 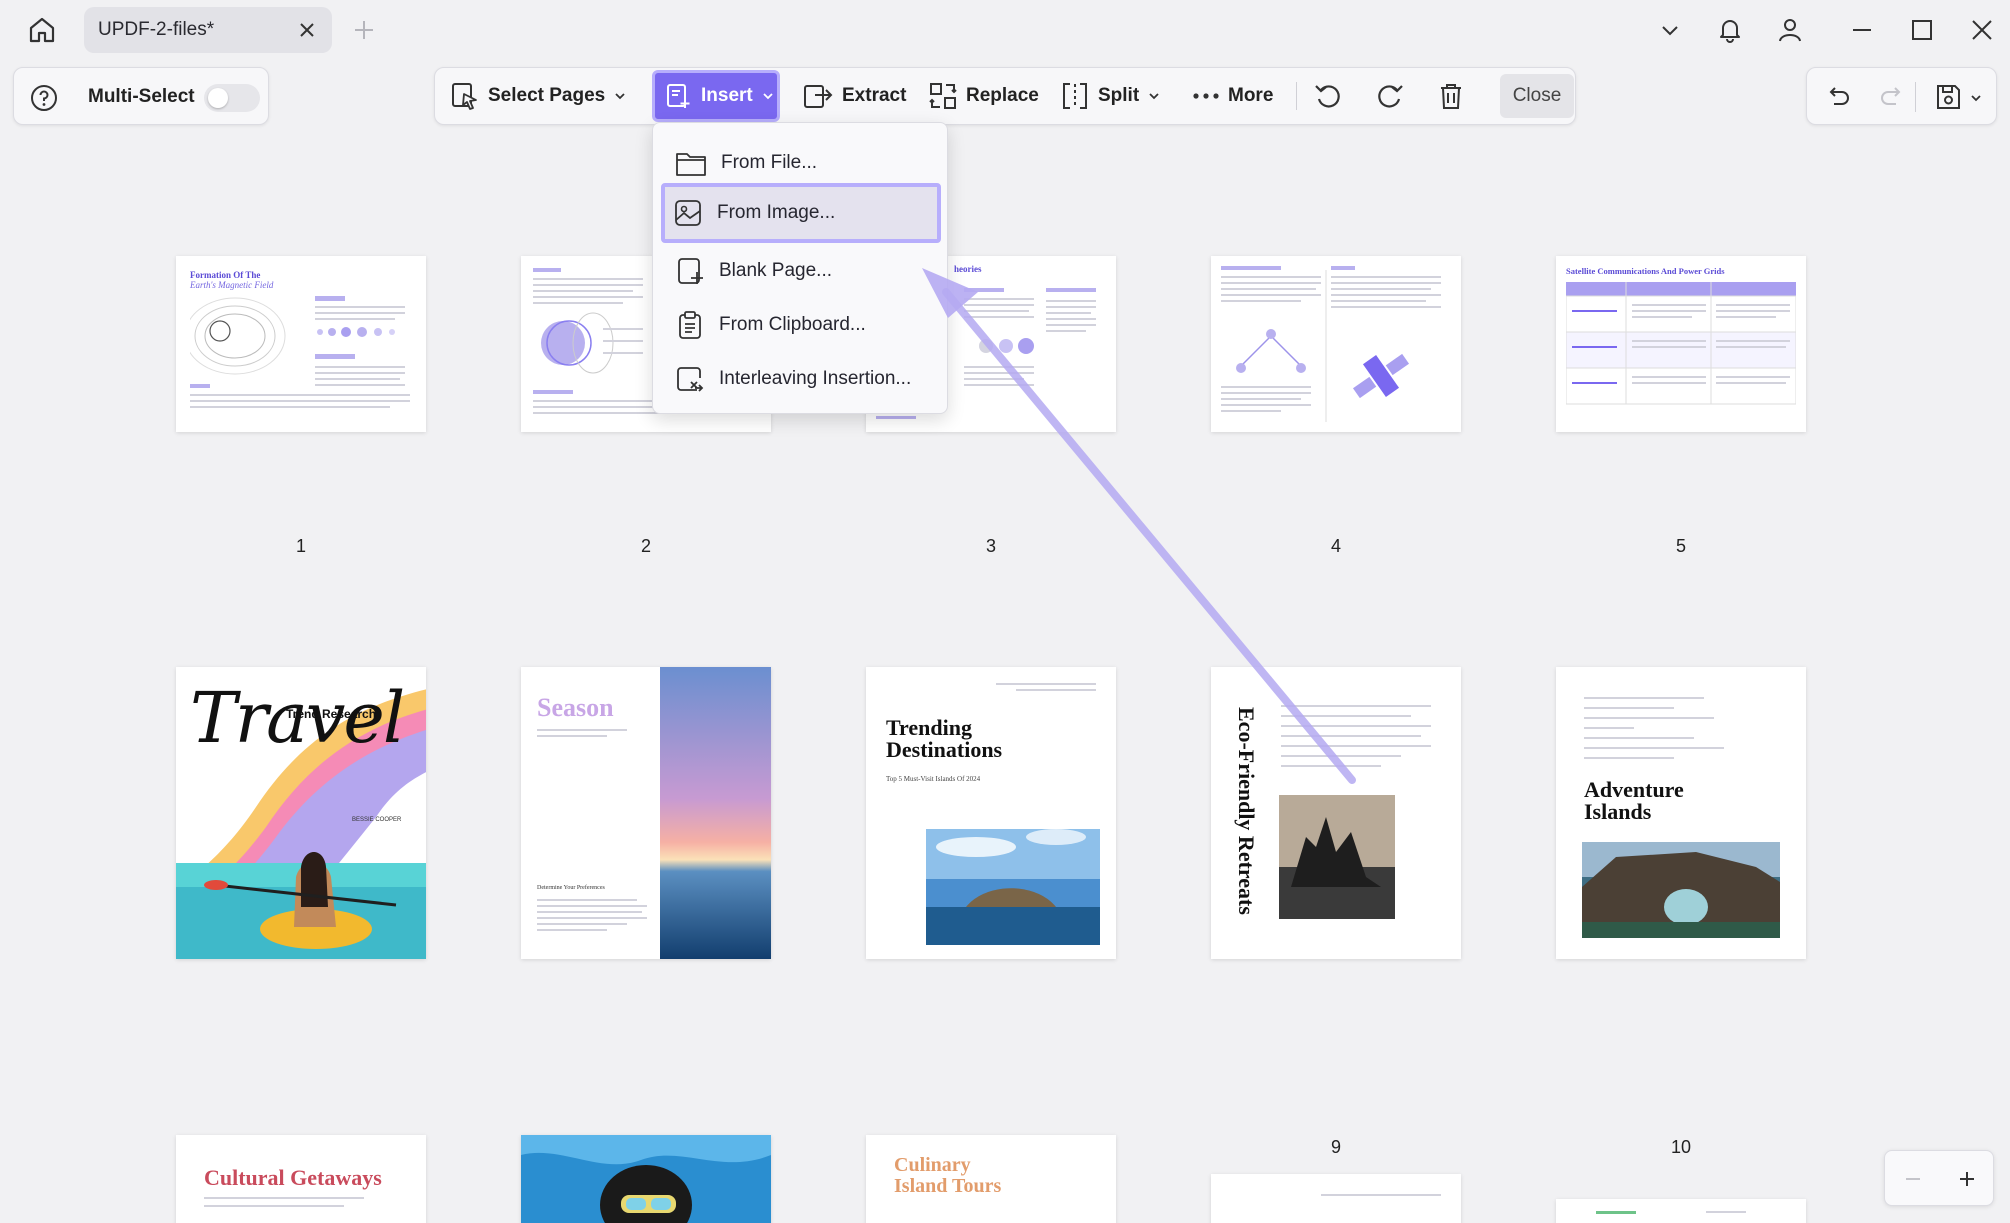 I want to click on delete-button, so click(x=1451, y=96).